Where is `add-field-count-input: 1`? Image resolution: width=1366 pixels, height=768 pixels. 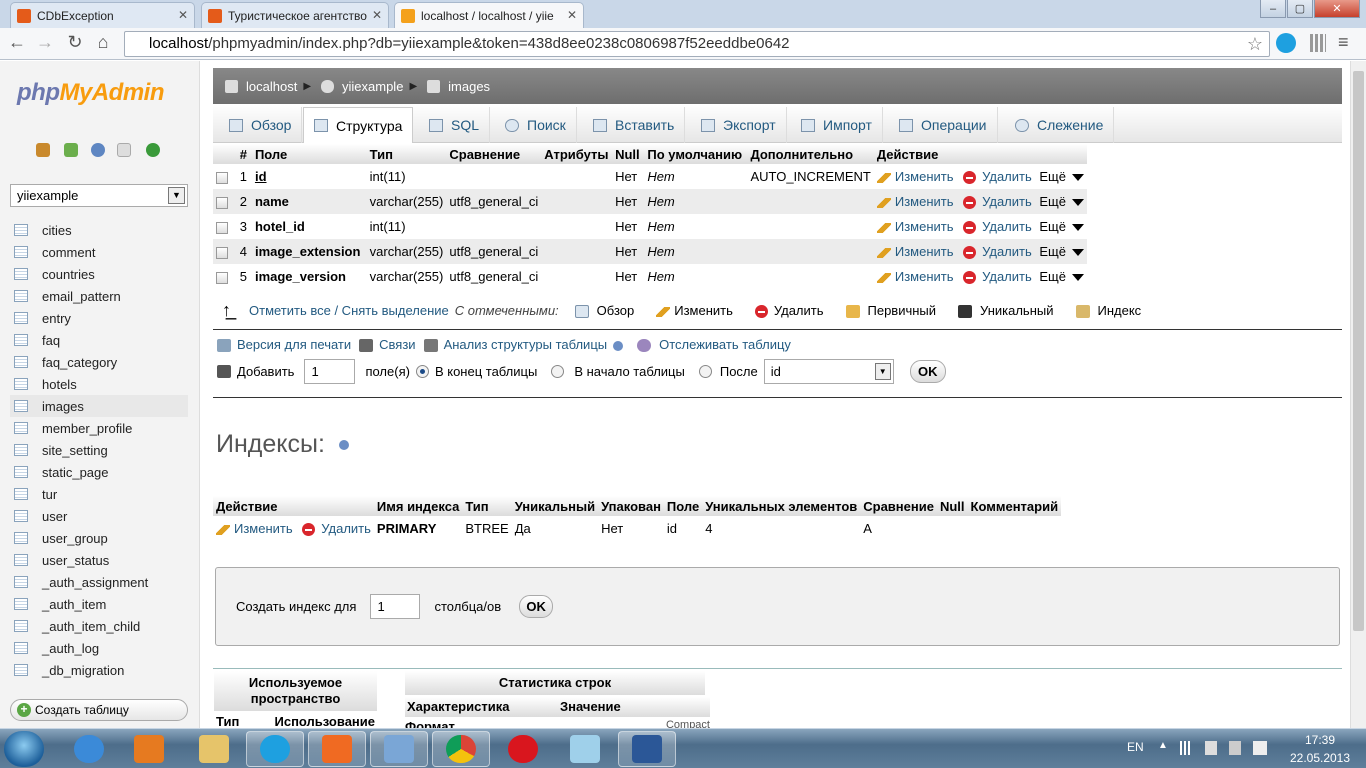 add-field-count-input: 1 is located at coordinates (330, 371).